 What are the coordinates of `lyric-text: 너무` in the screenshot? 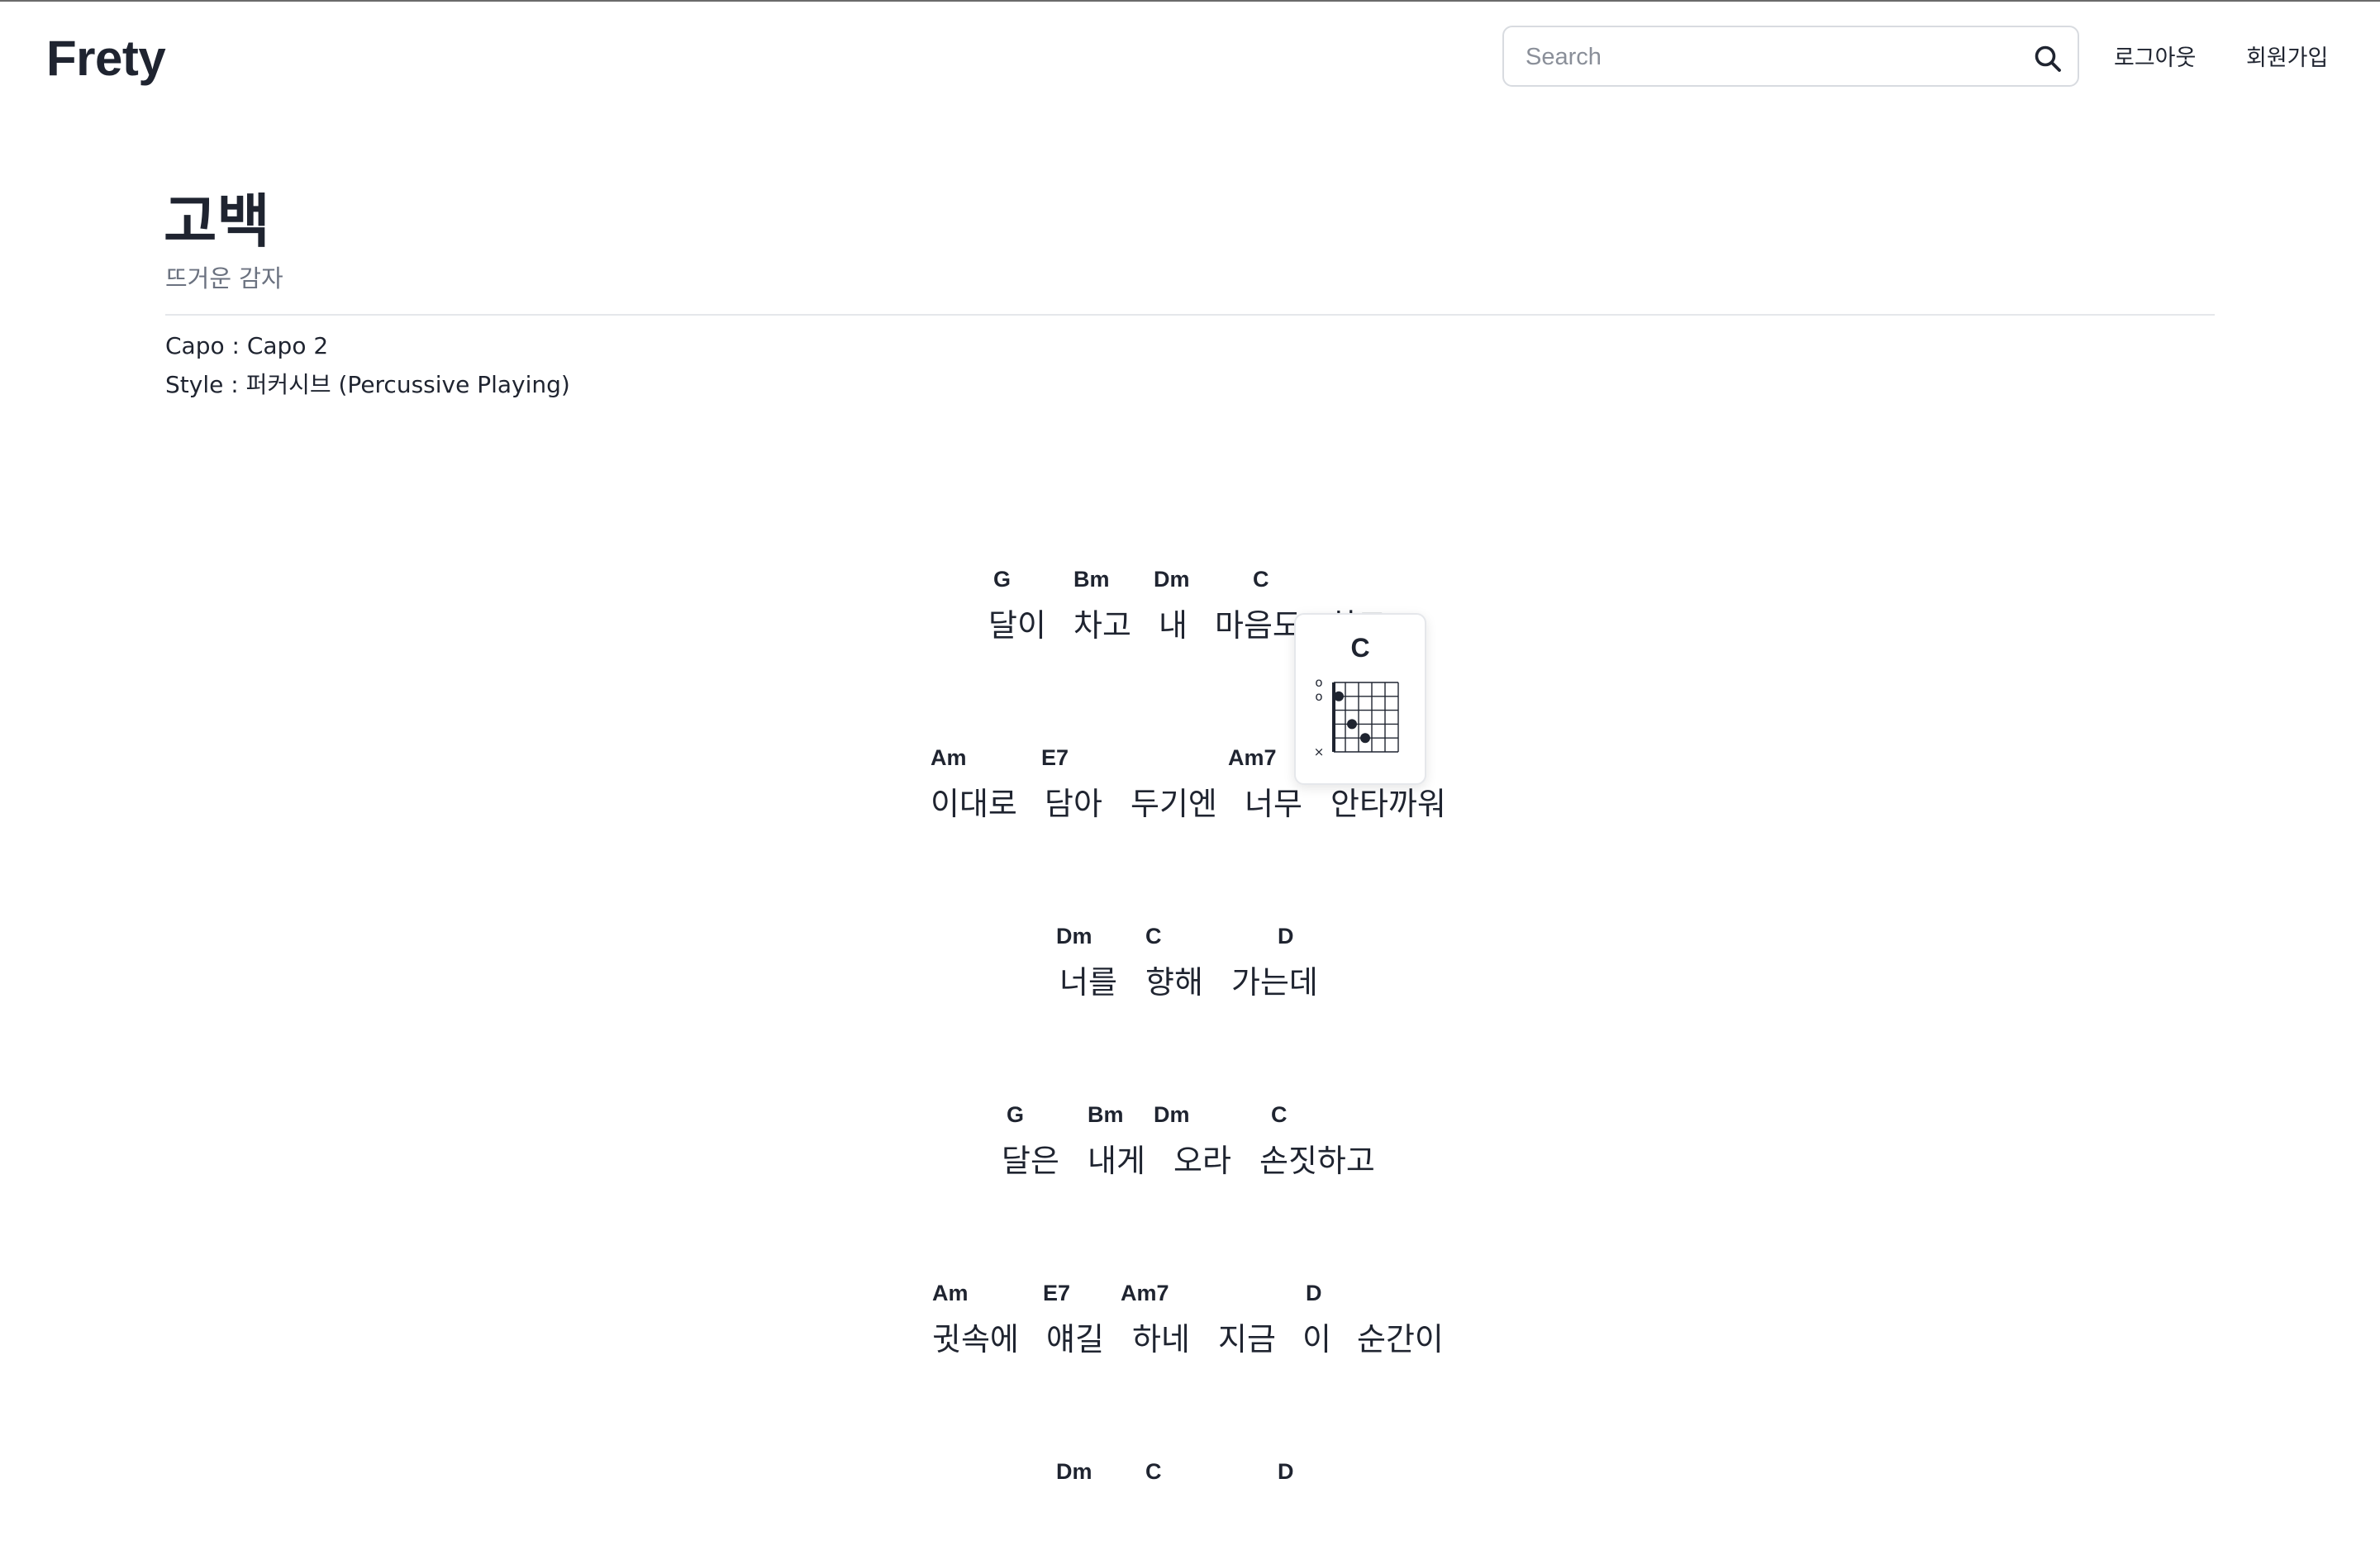 It's located at (1273, 804).